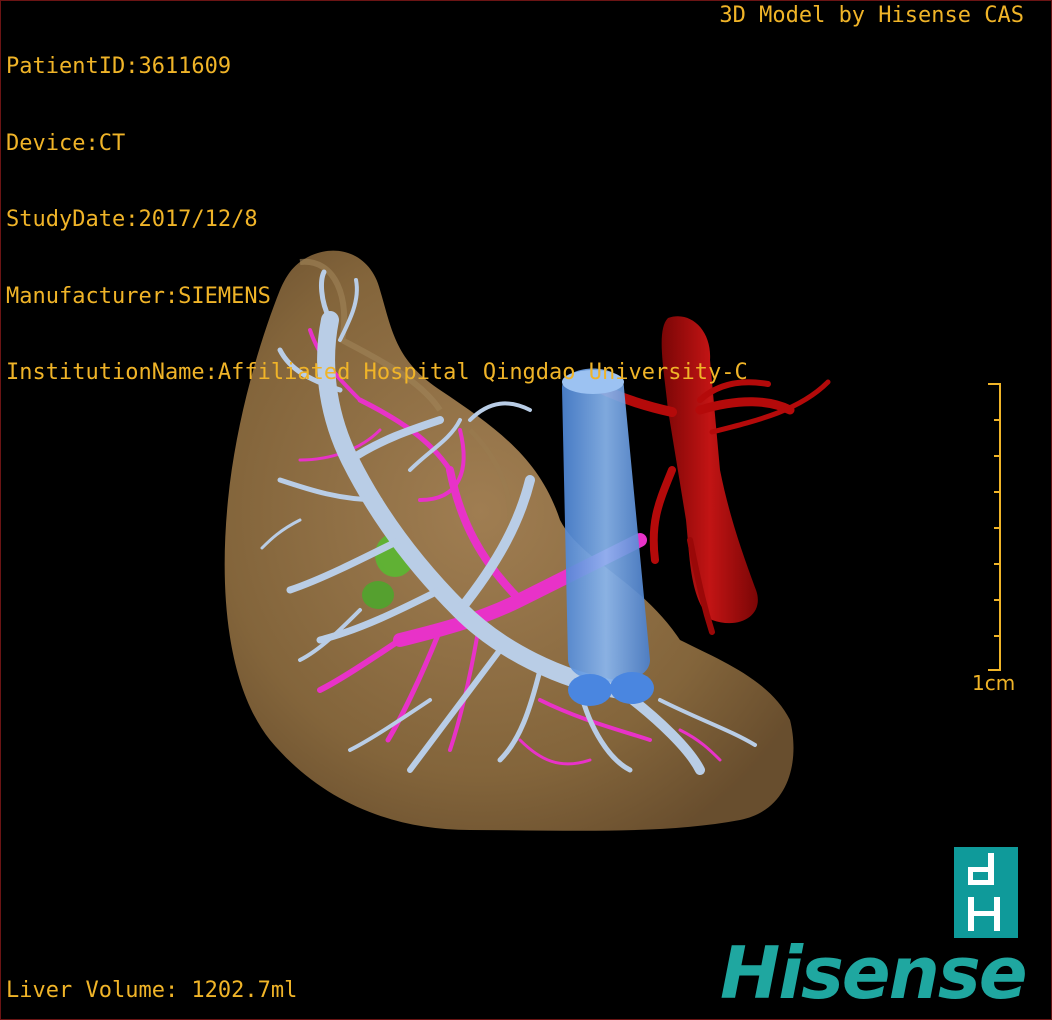 The image size is (1052, 1020). What do you see at coordinates (132, 219) in the screenshot?
I see `study-date: StudyDate:2017/12/8` at bounding box center [132, 219].